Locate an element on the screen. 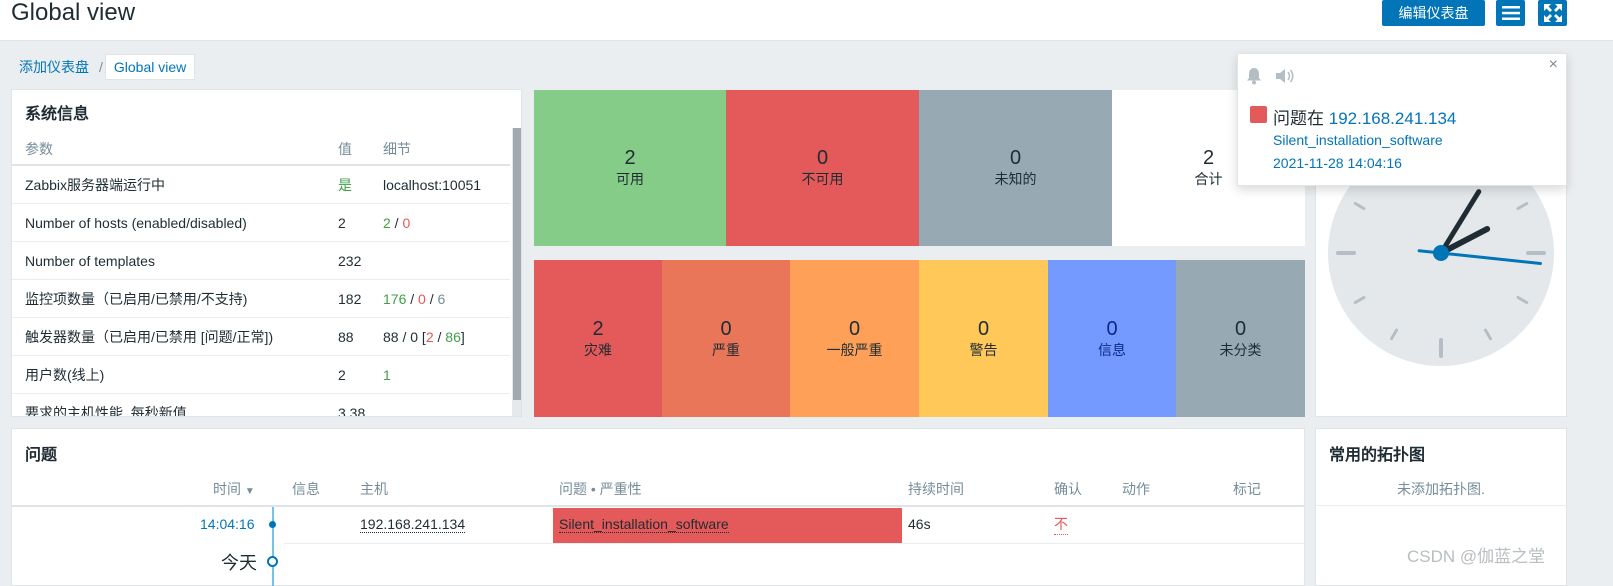  unsupported-count: 6 is located at coordinates (441, 298).